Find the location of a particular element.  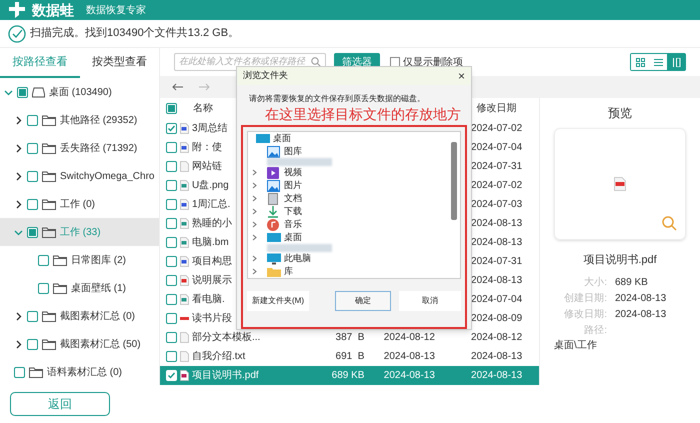

file-size: 689 KB is located at coordinates (347, 376).